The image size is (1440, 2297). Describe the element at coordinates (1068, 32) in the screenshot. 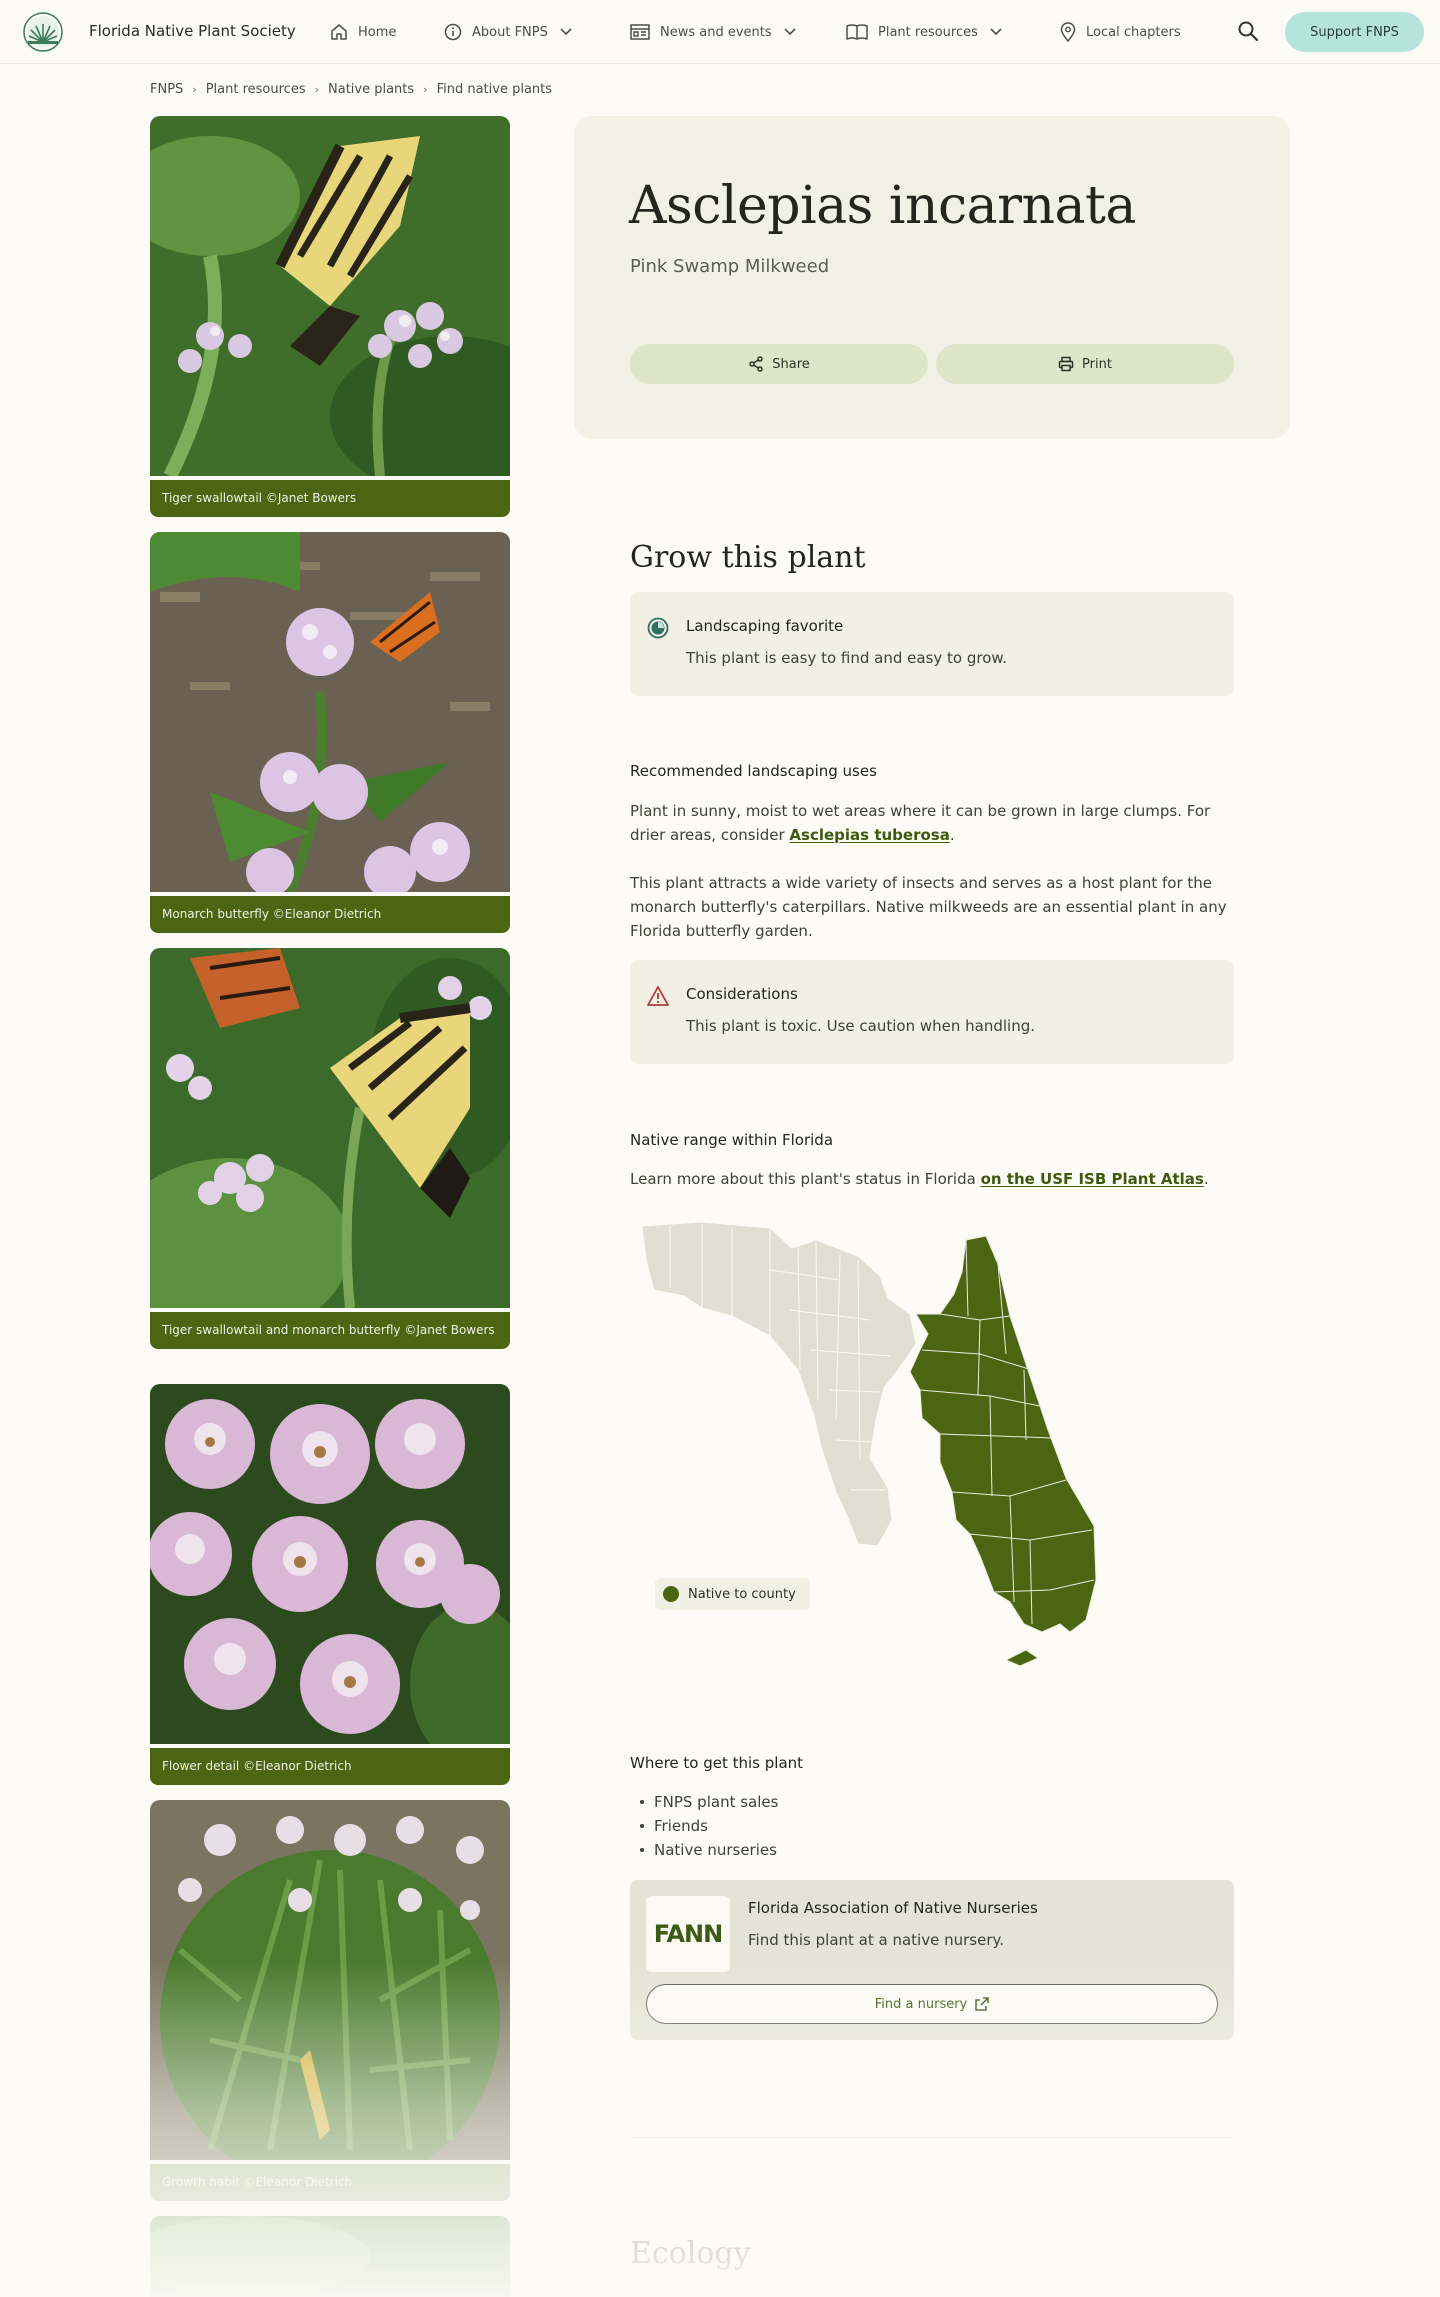

I see `location-pin-icon` at that location.